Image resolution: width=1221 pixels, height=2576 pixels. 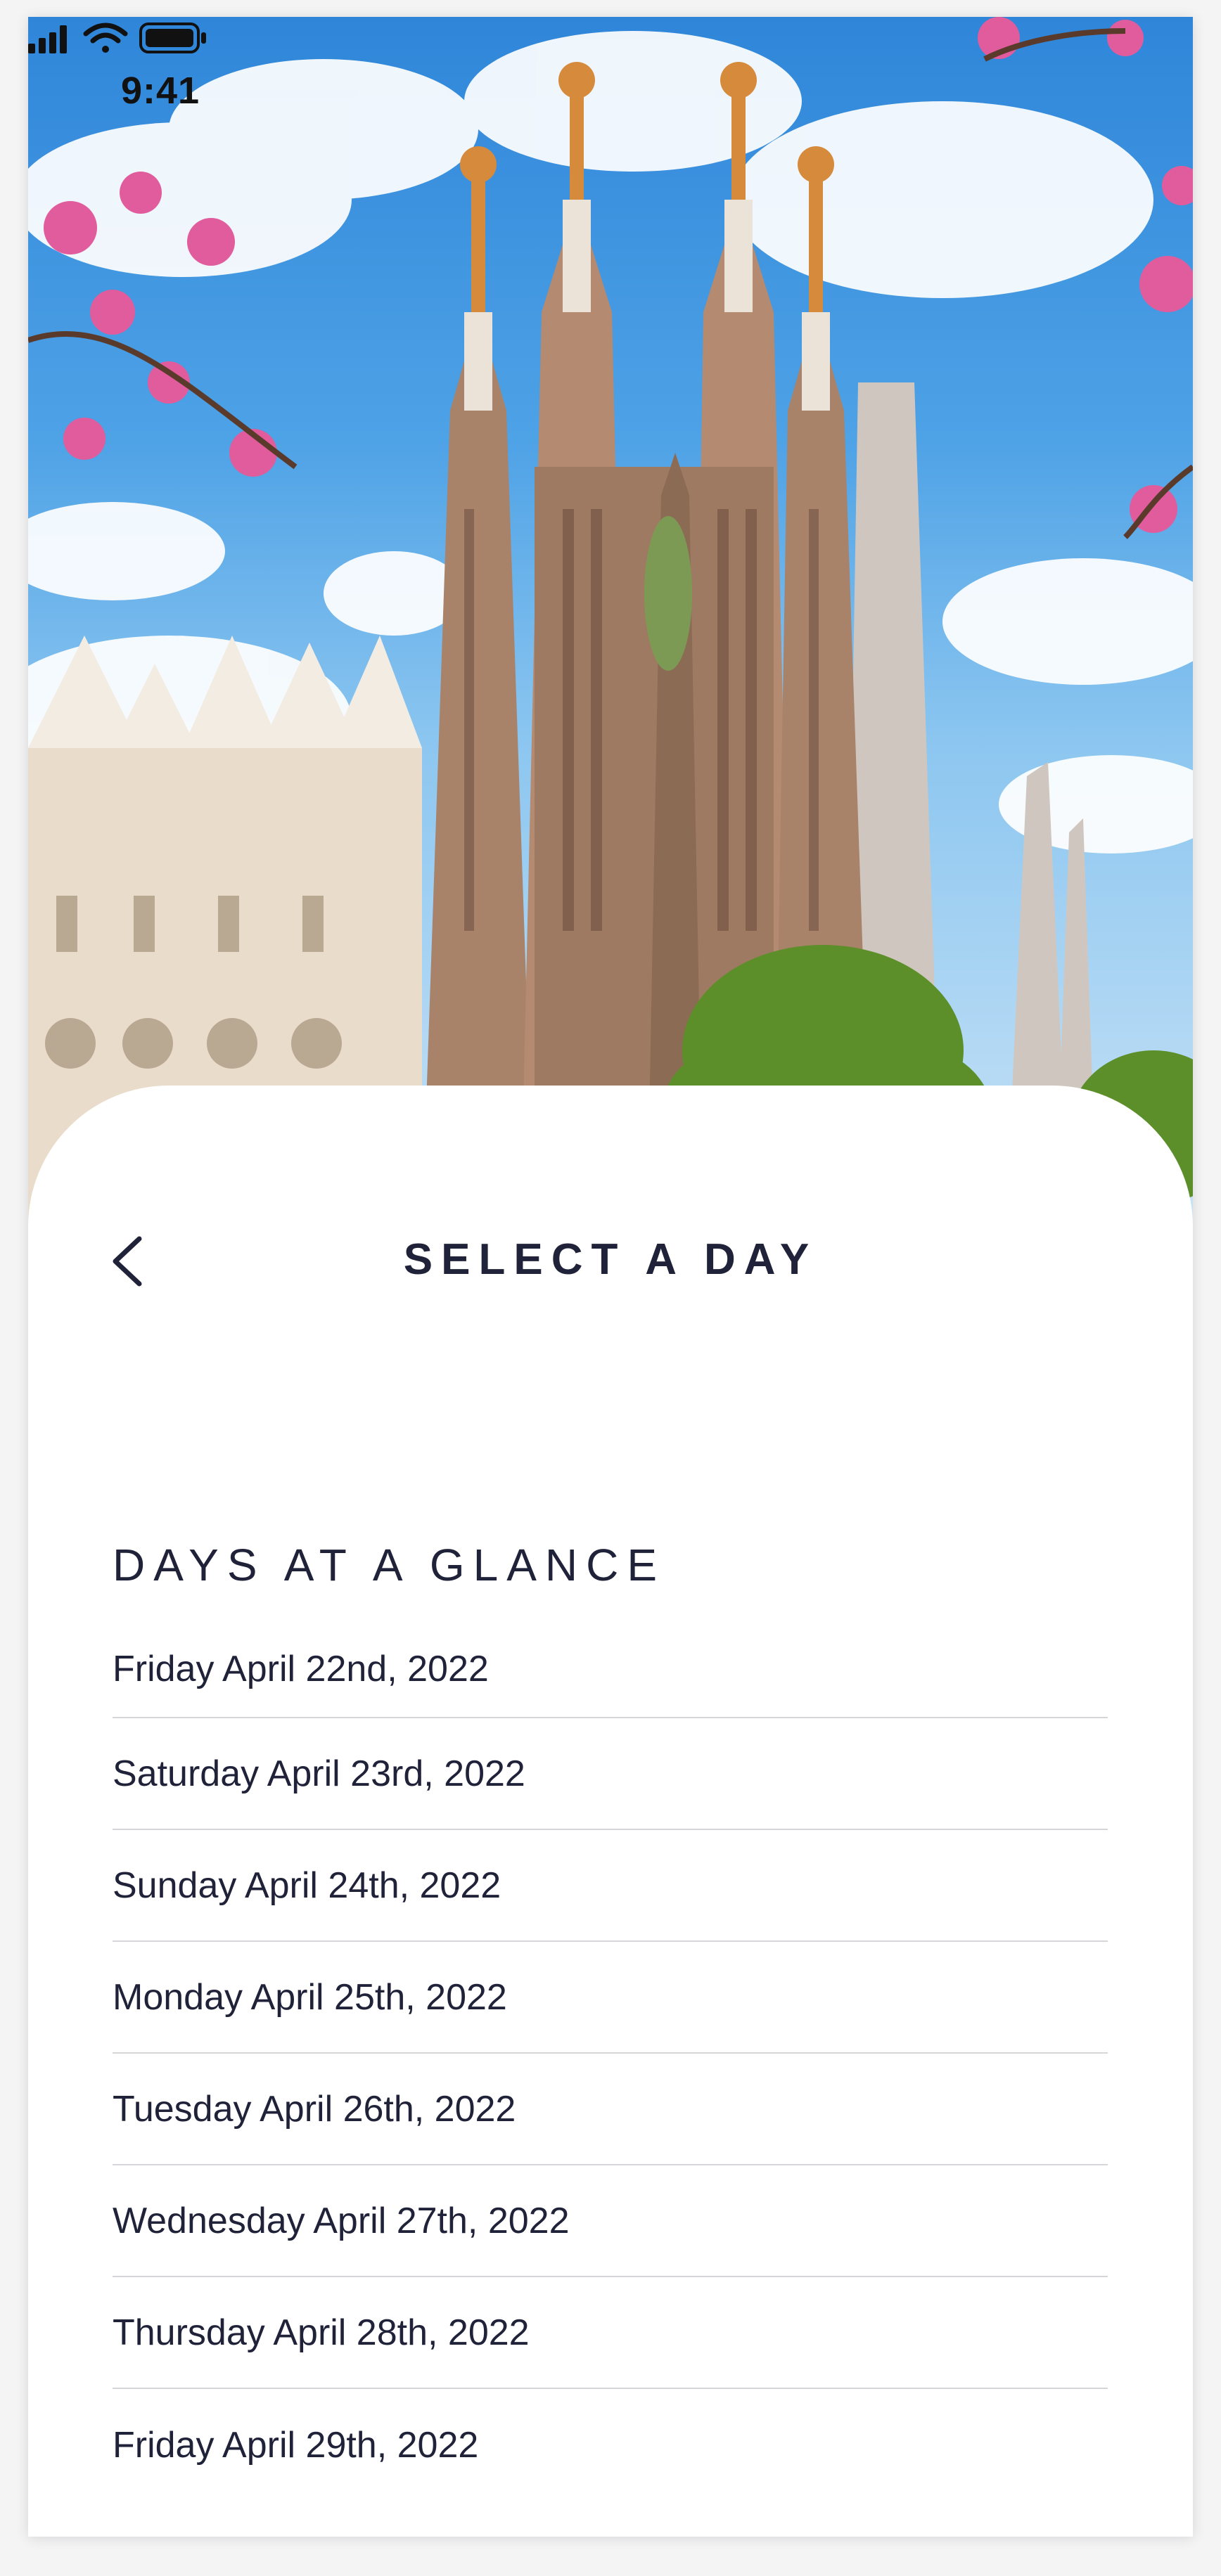 What do you see at coordinates (610, 2445) in the screenshot?
I see `day-item-apr-29: Friday April 29th, 2022` at bounding box center [610, 2445].